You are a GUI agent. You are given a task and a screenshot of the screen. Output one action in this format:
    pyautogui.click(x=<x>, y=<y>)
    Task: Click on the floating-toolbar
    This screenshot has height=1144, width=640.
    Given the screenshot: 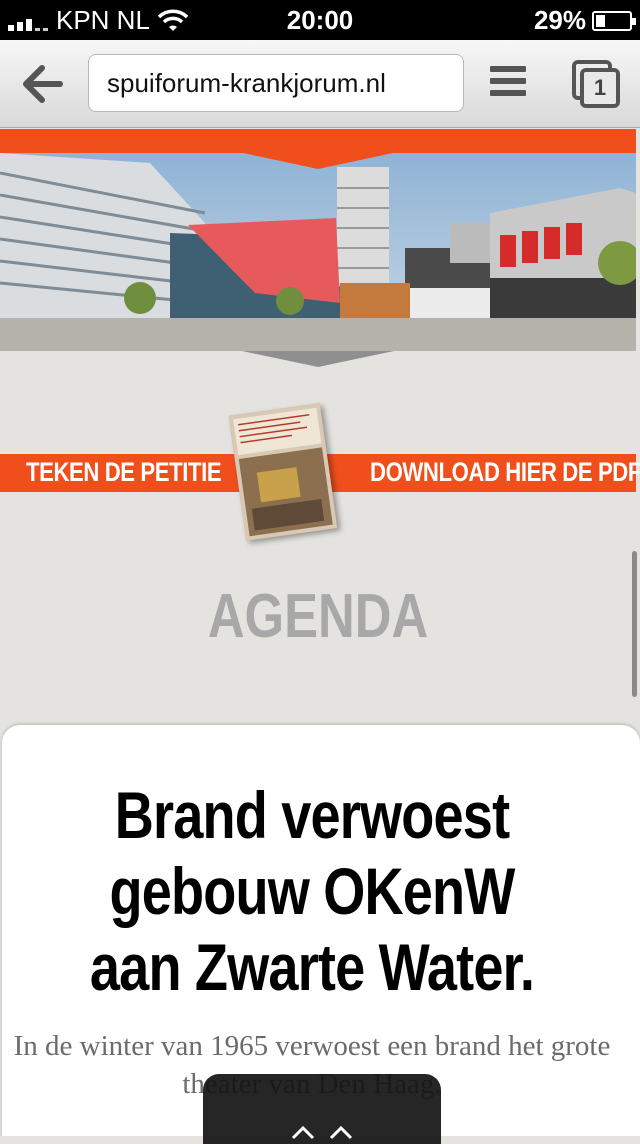 What is the action you would take?
    pyautogui.click(x=322, y=1109)
    